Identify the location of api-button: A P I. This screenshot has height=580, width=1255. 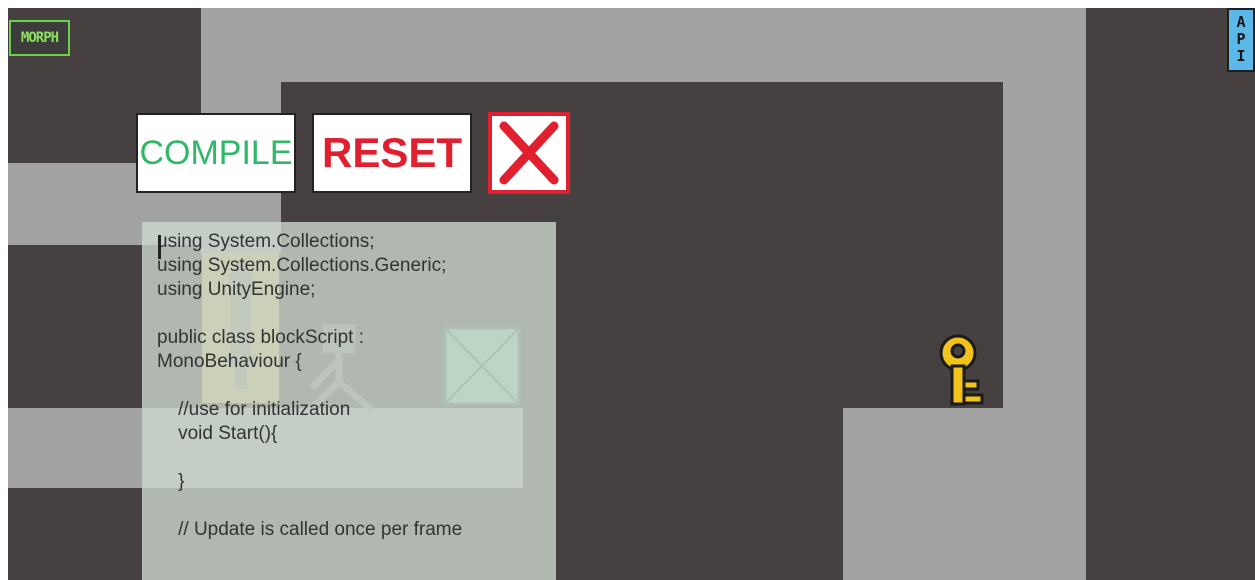
(1241, 40).